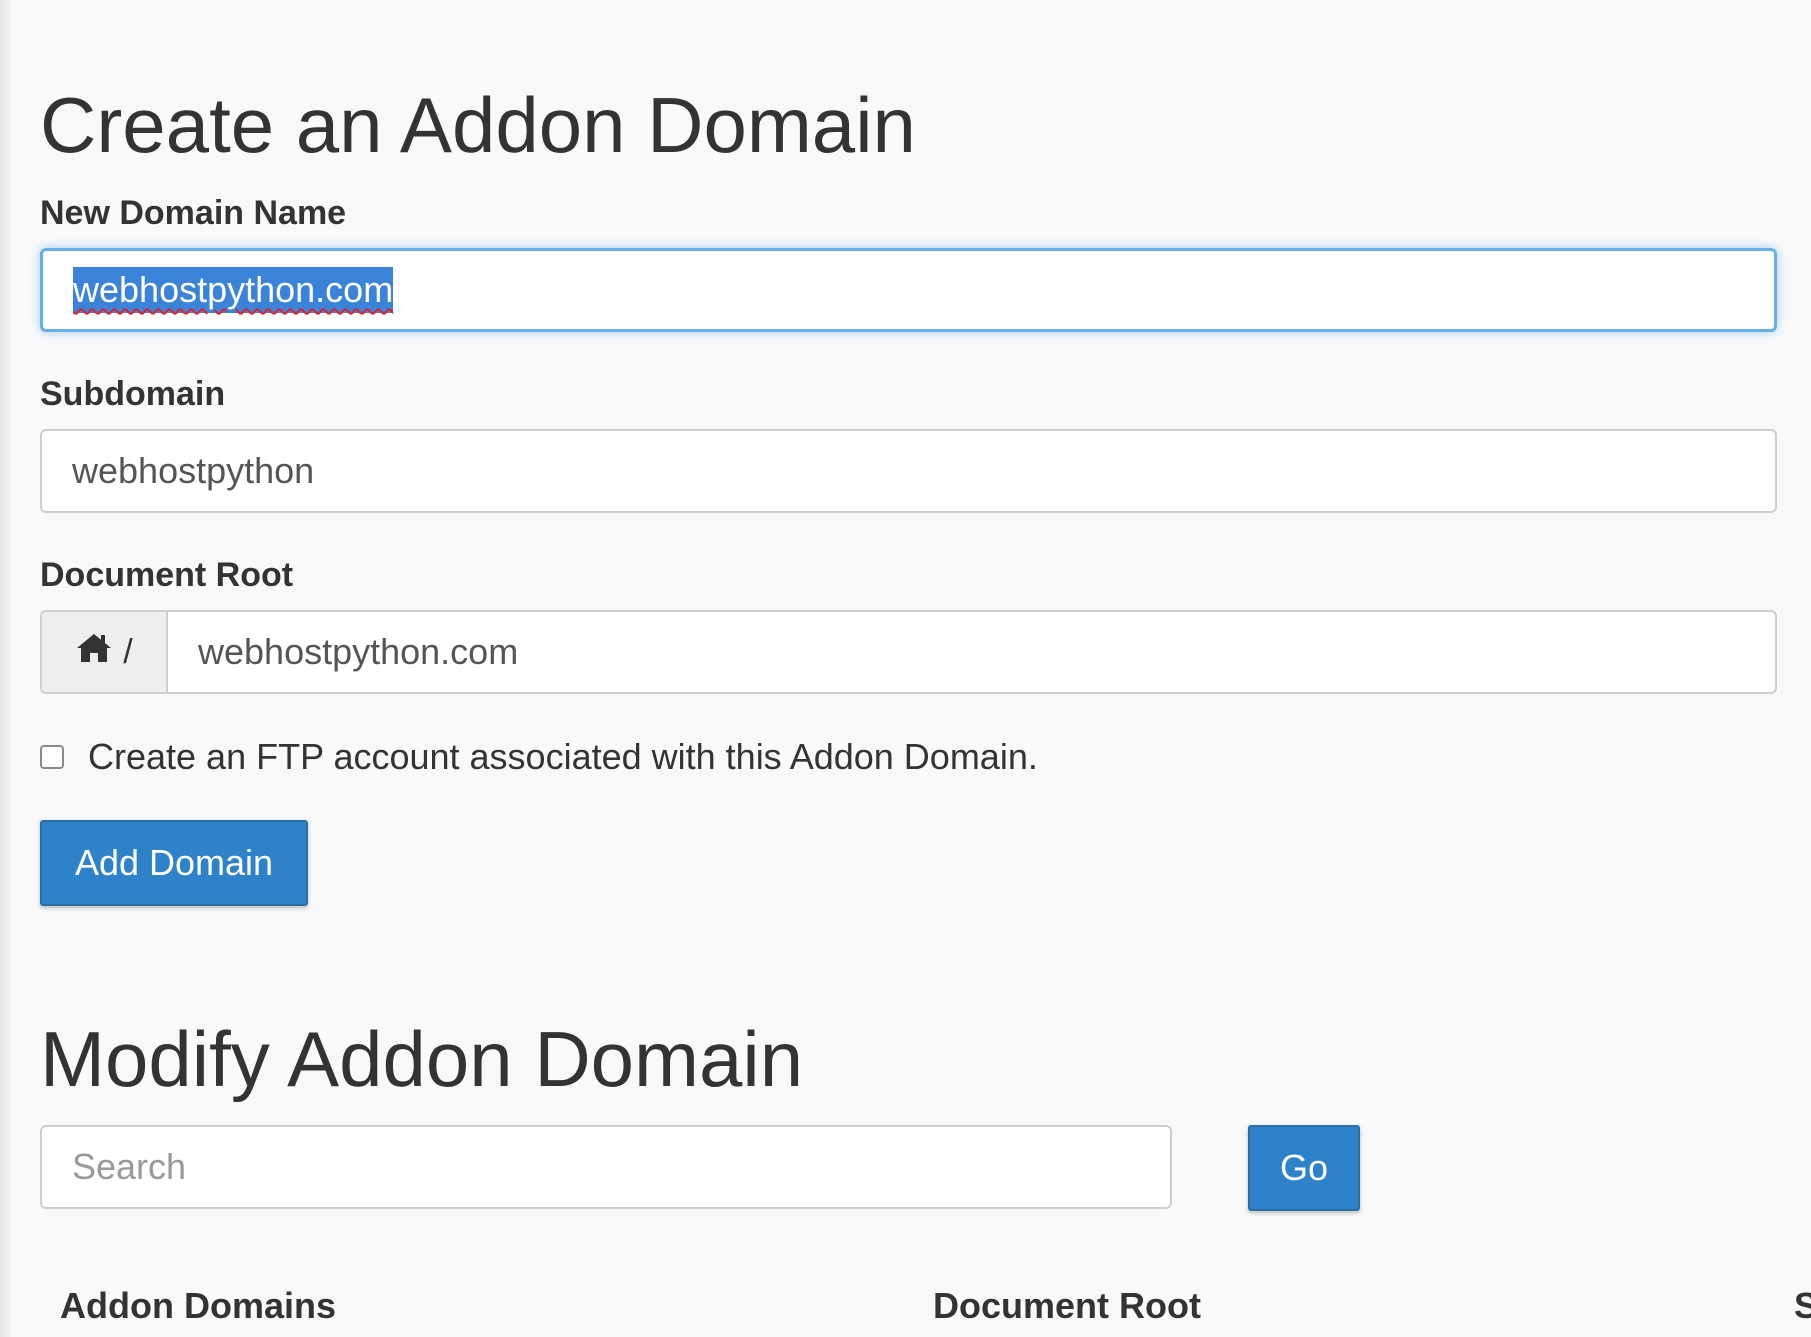 The image size is (1811, 1337). I want to click on search-input: Search, so click(606, 1167).